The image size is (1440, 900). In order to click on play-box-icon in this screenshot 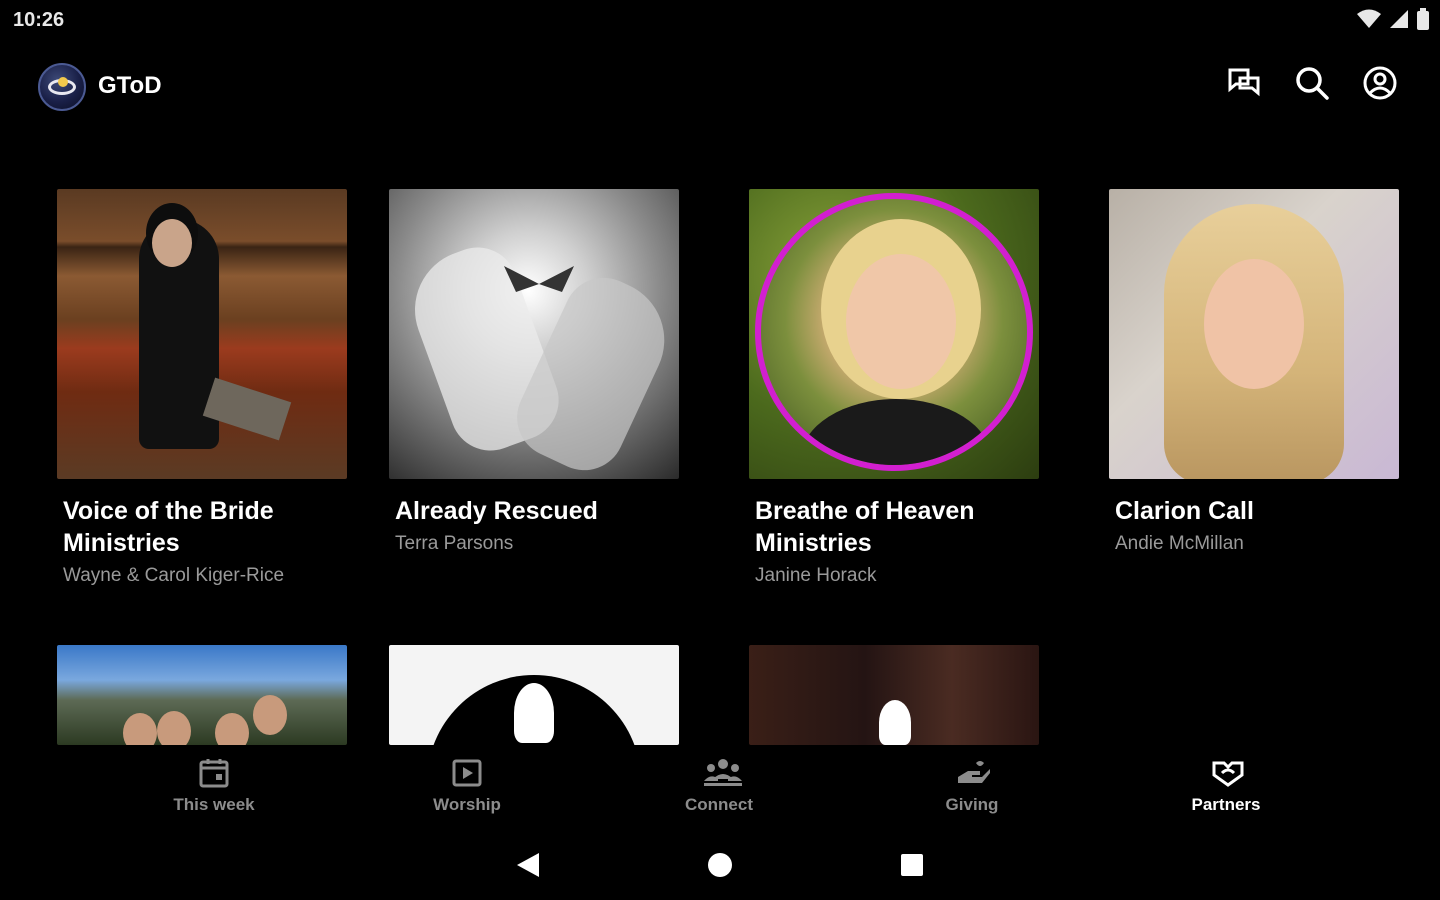, I will do `click(467, 773)`.